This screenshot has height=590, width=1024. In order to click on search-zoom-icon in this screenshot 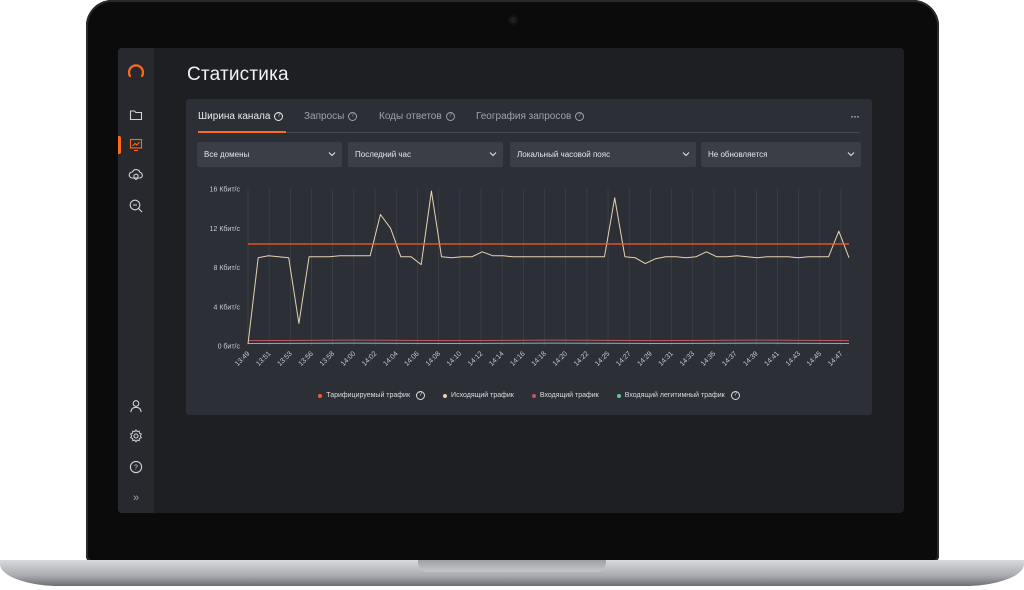, I will do `click(136, 206)`.